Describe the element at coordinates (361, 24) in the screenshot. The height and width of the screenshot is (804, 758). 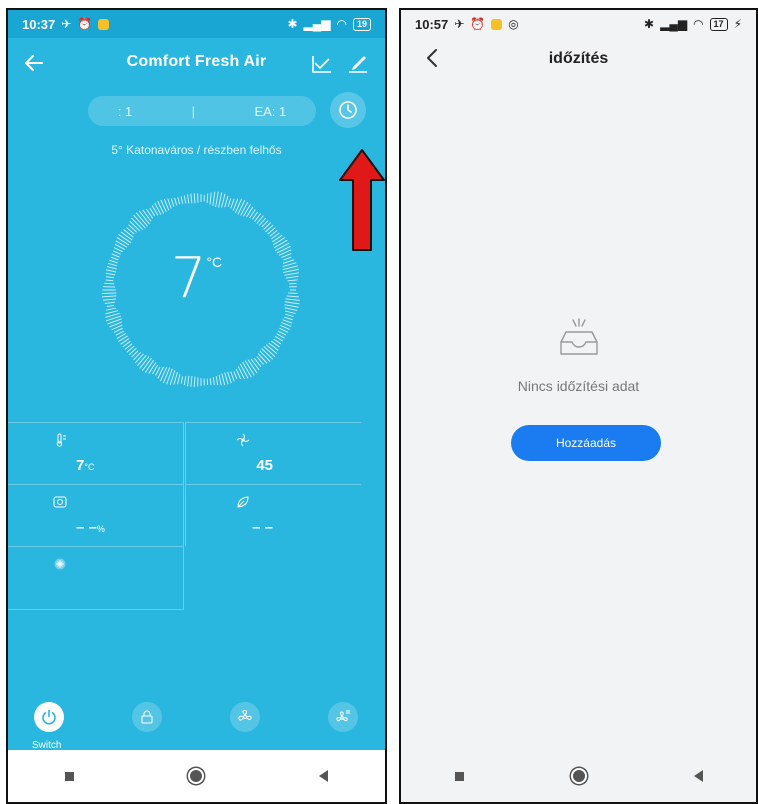
I see `battery-icon: 19` at that location.